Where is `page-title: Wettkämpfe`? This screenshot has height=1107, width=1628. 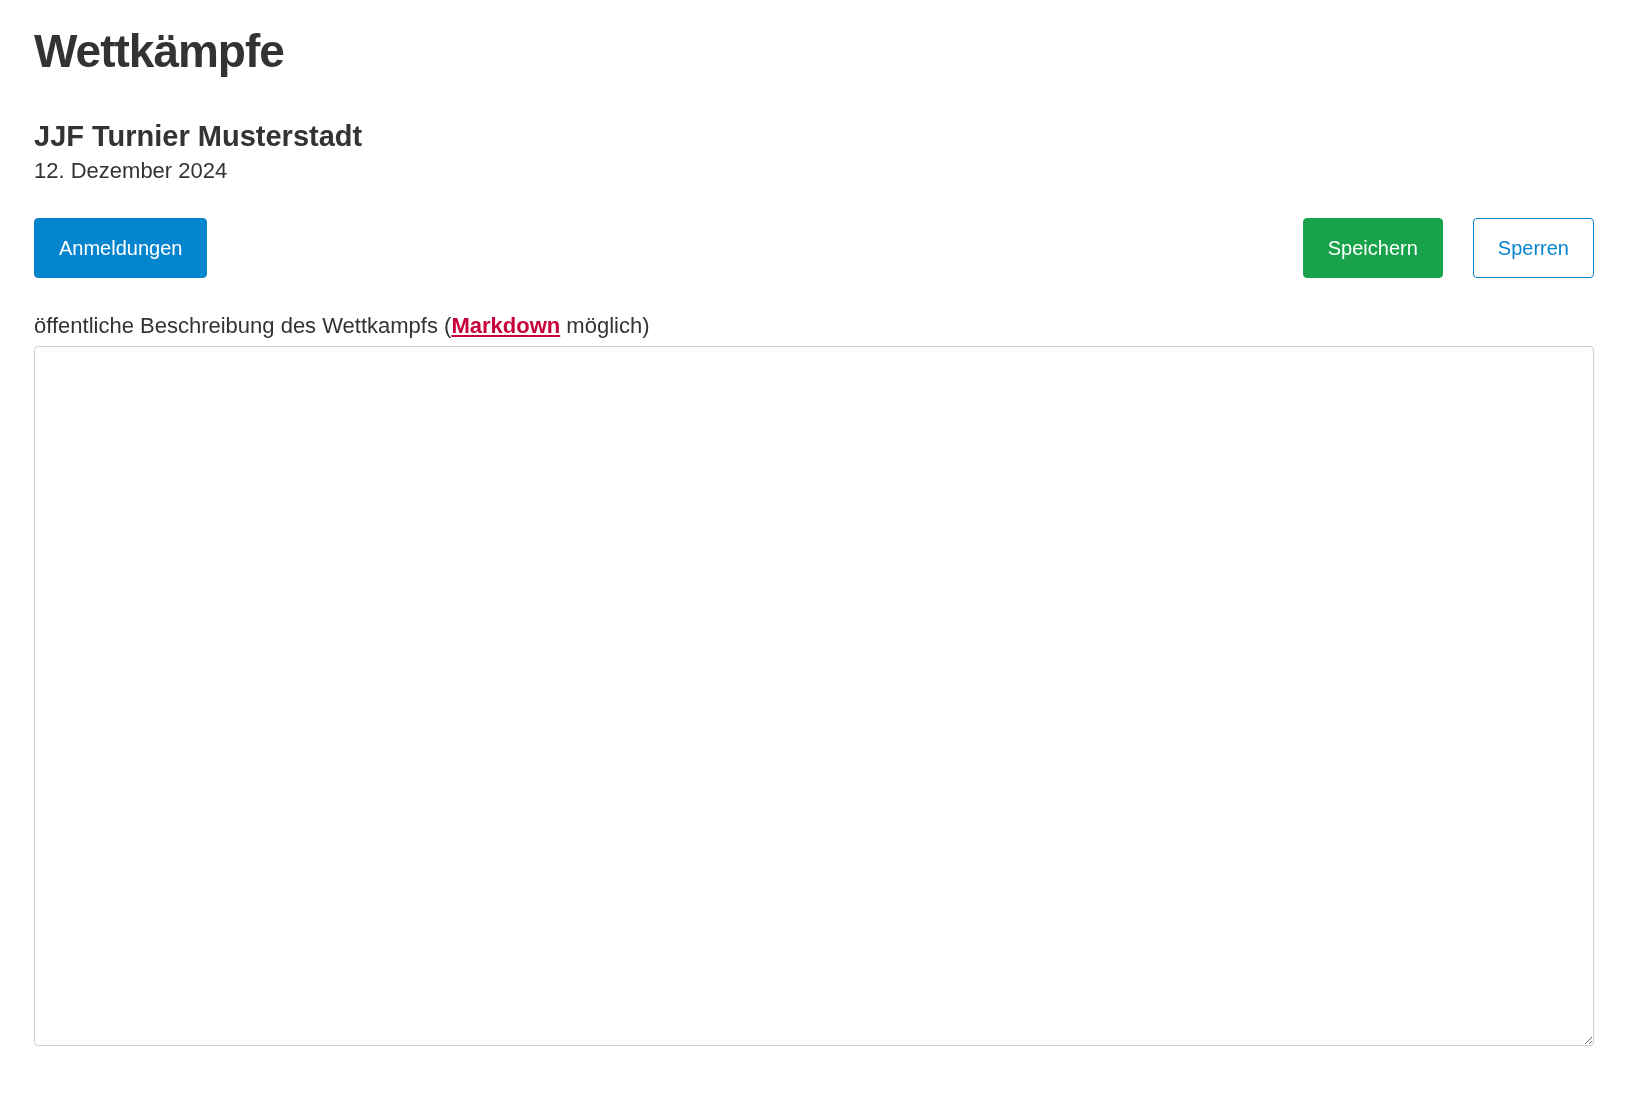 page-title: Wettkämpfe is located at coordinates (159, 51).